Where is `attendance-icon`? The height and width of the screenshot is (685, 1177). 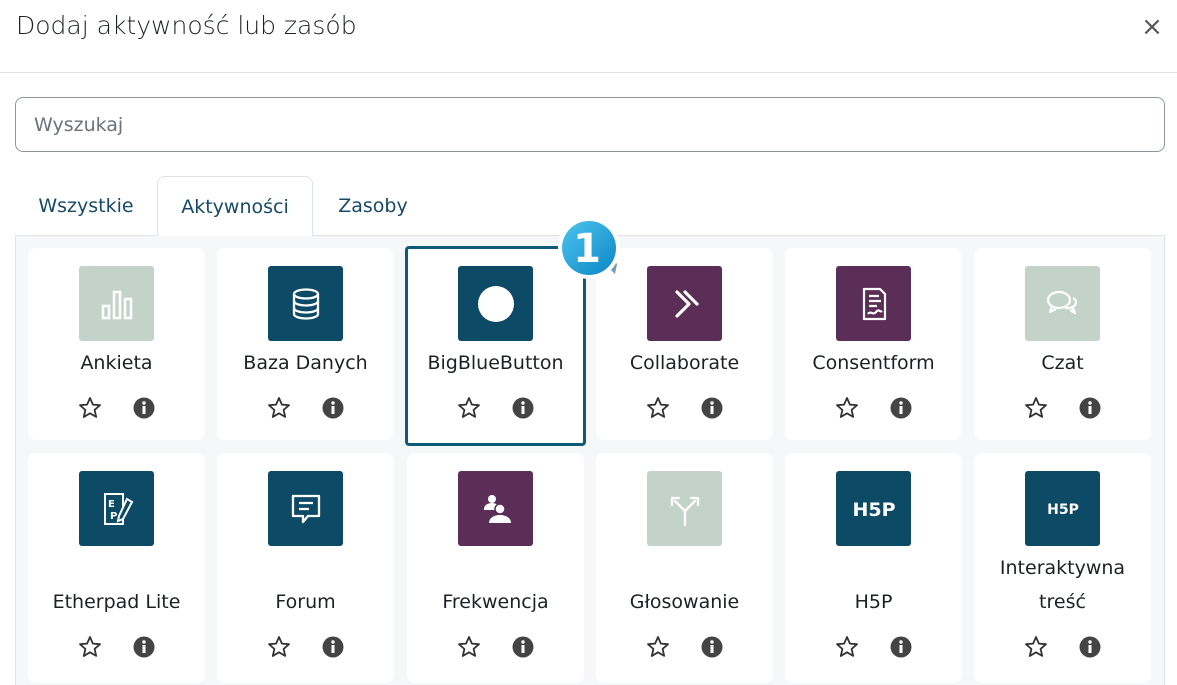
attendance-icon is located at coordinates (495, 508).